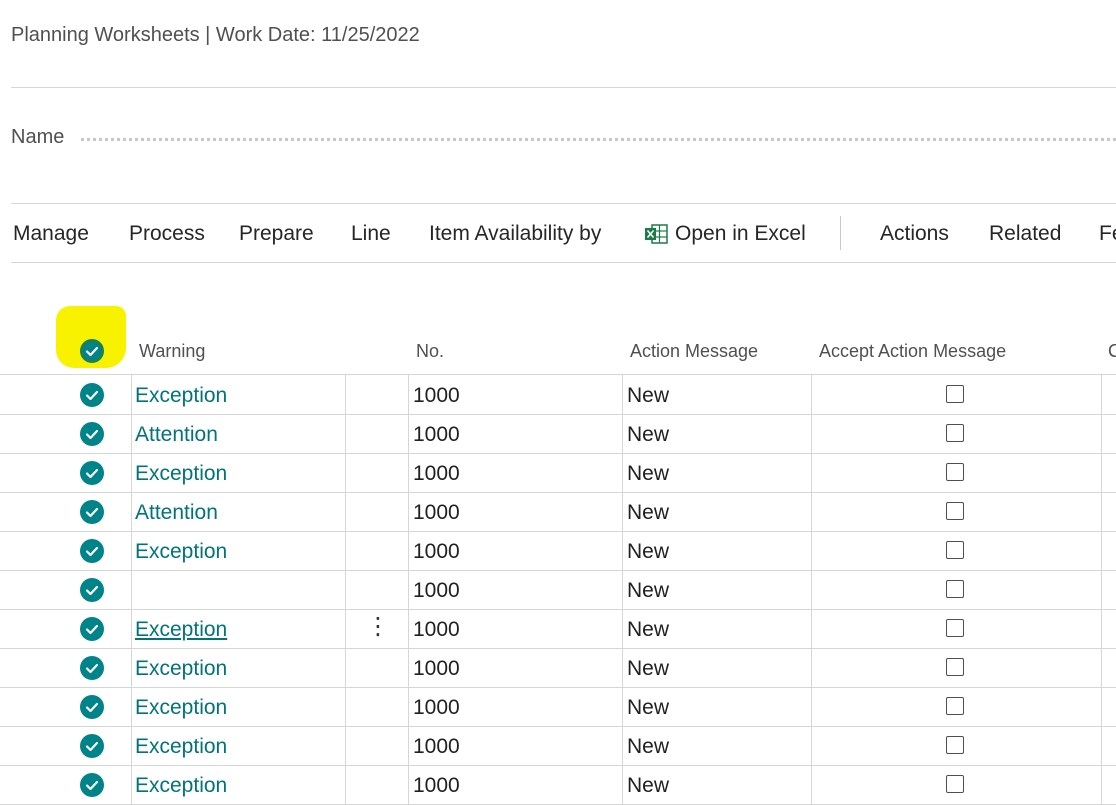 This screenshot has height=805, width=1116. What do you see at coordinates (378, 627) in the screenshot?
I see `row-menu-ellipsis-icon: ⋮` at bounding box center [378, 627].